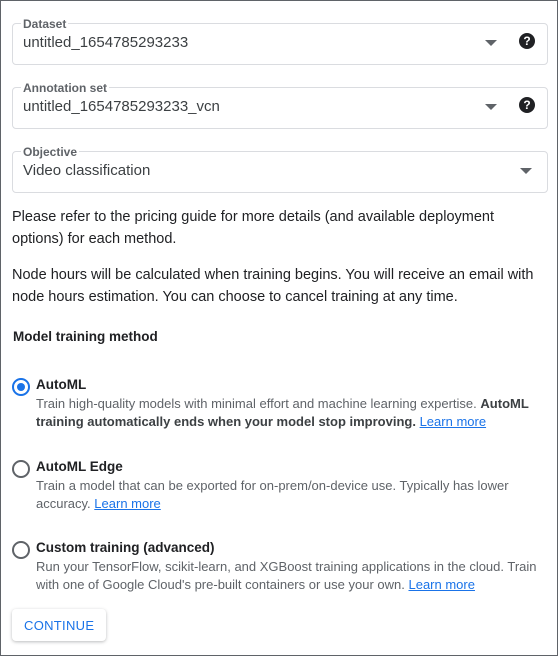  Describe the element at coordinates (280, 169) in the screenshot. I see `objective-select: Objective Video classification` at that location.